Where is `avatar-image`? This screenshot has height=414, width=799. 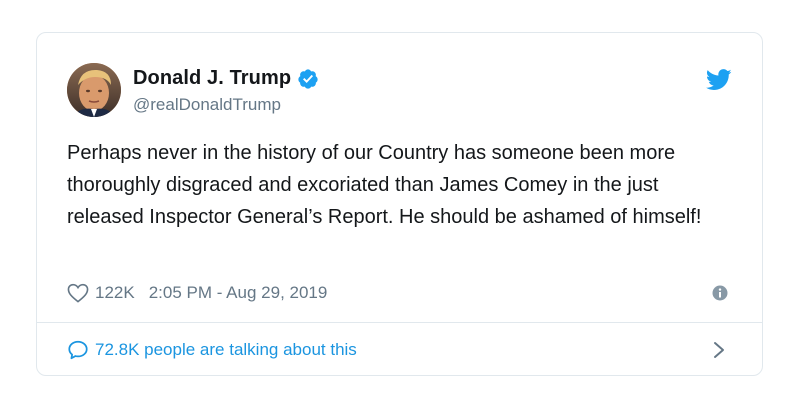 avatar-image is located at coordinates (94, 90).